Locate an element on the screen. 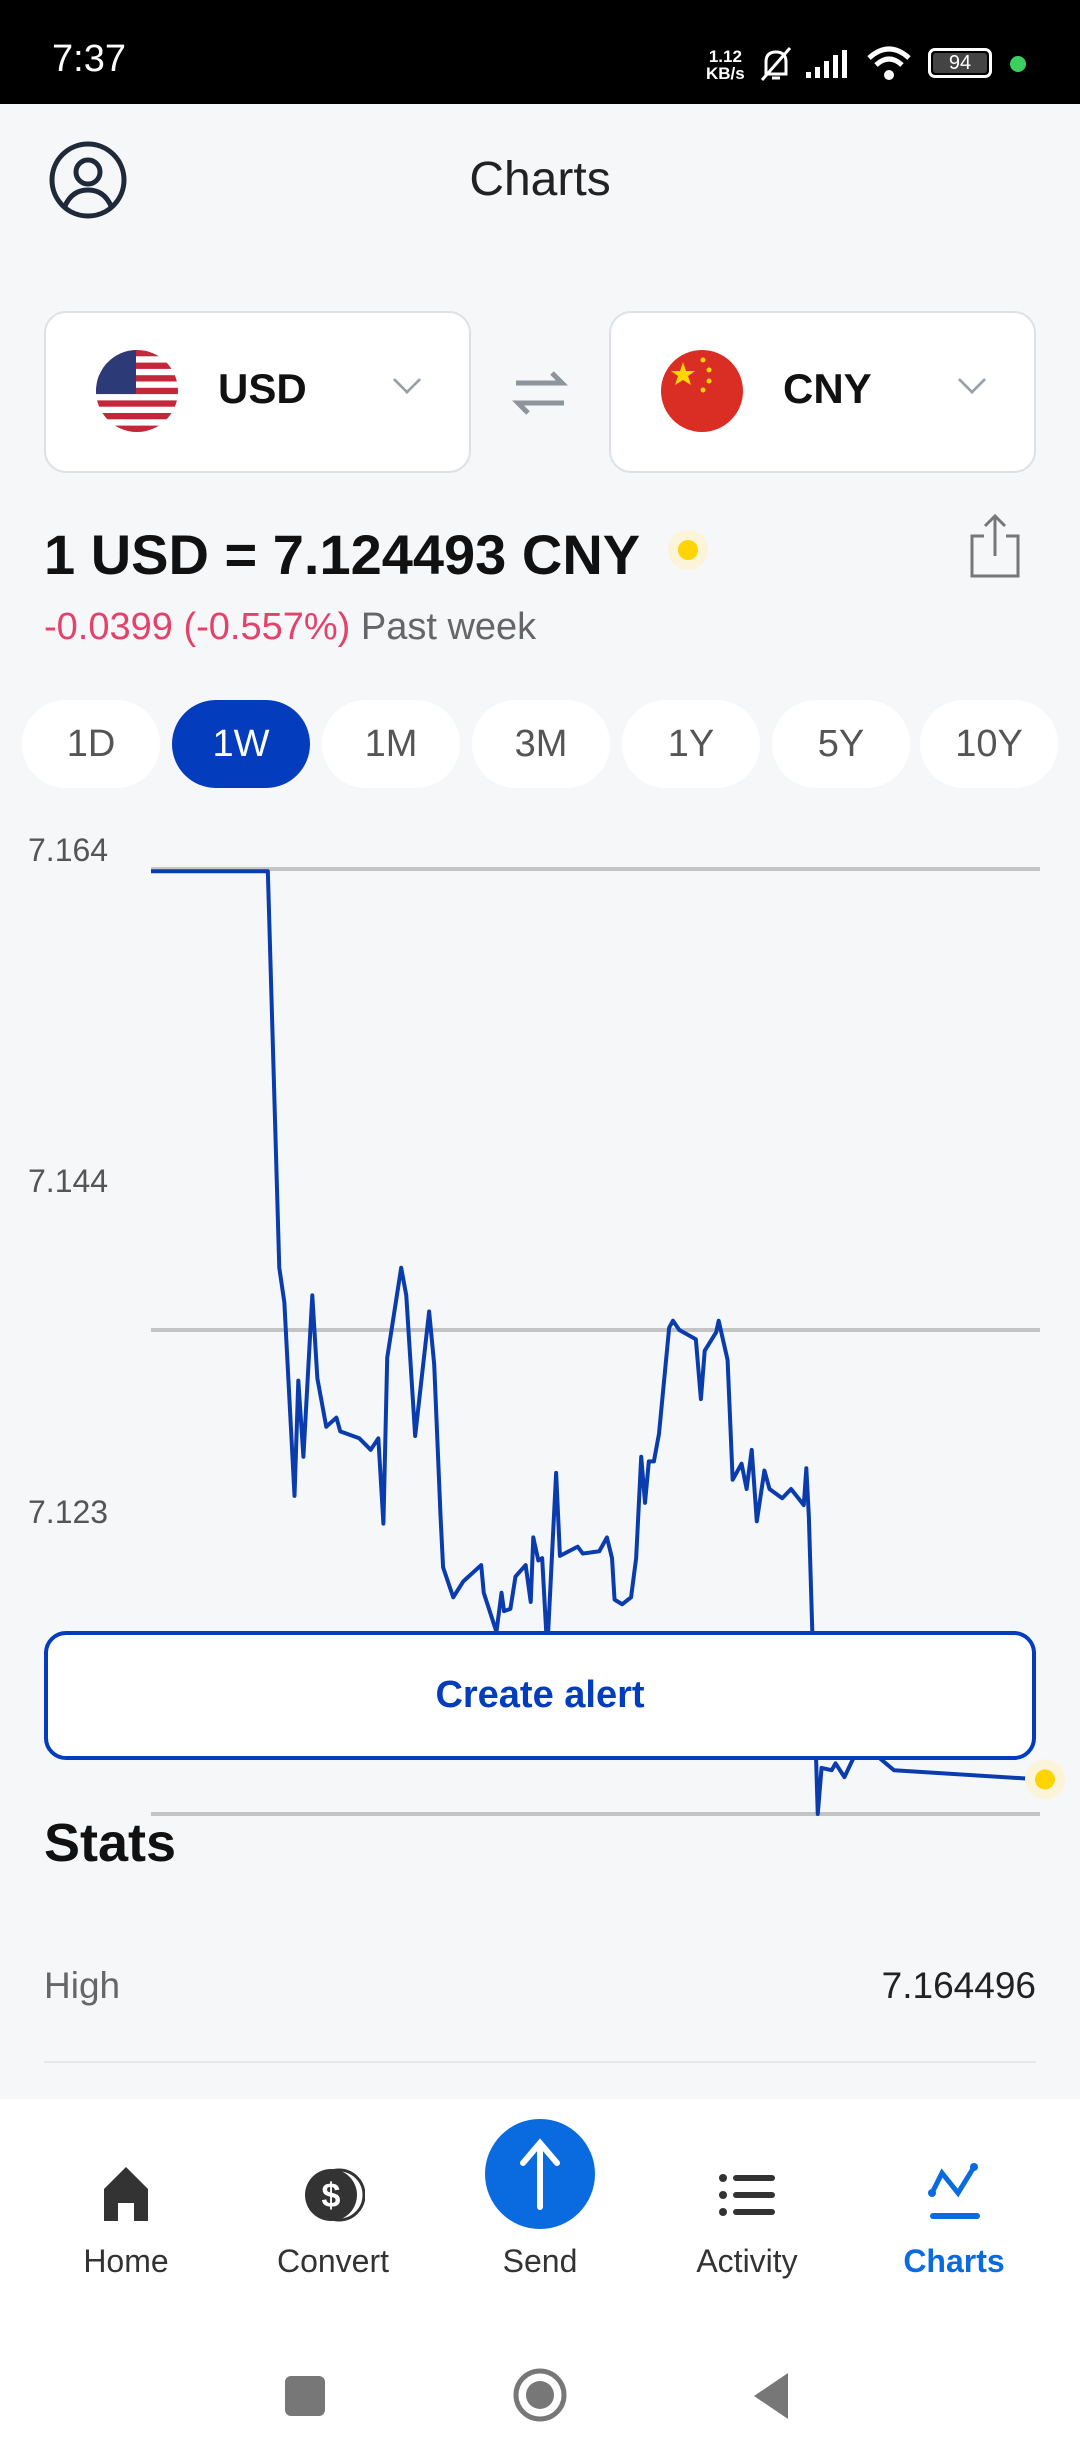 The image size is (1080, 2460). battery-level: 94 is located at coordinates (960, 63).